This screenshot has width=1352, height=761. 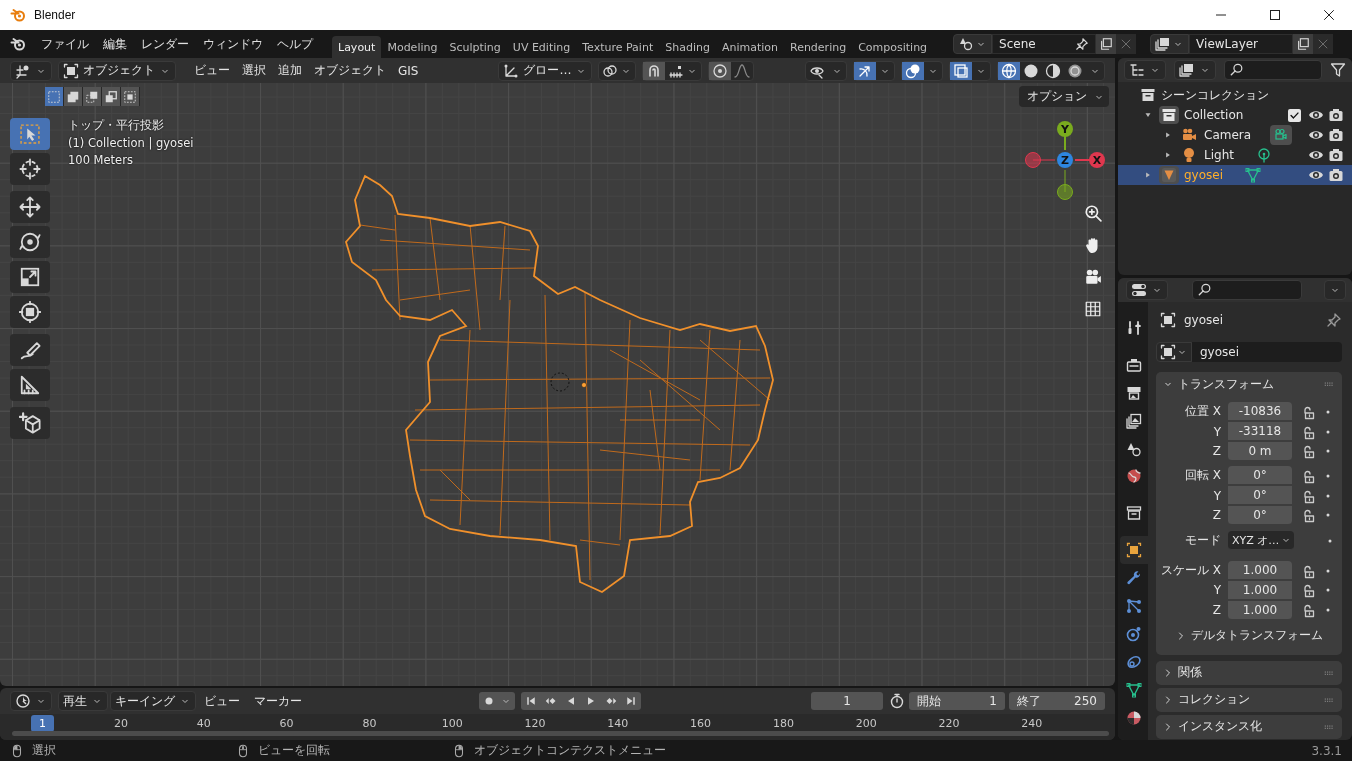 What do you see at coordinates (65, 44) in the screenshot?
I see `menu-item: ファイル` at bounding box center [65, 44].